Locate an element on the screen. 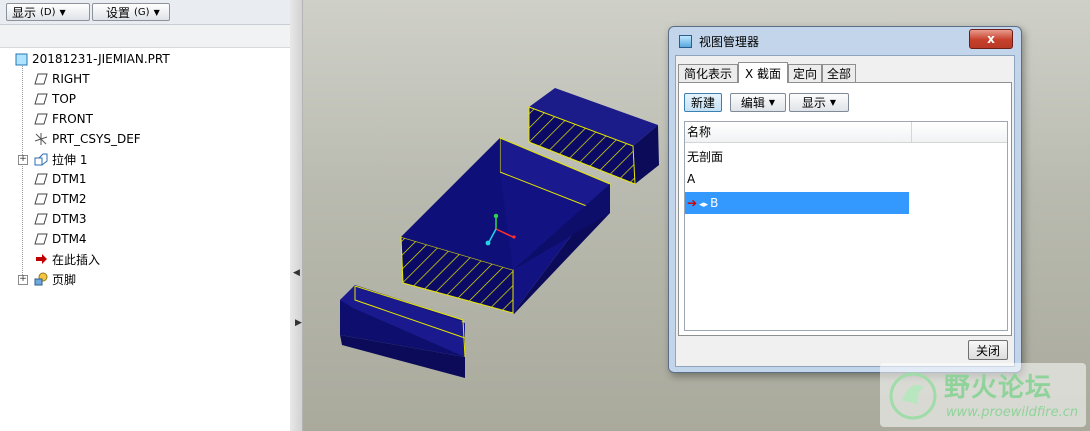 Image resolution: width=1090 pixels, height=431 pixels. tree-connector-line is located at coordinates (22, 173).